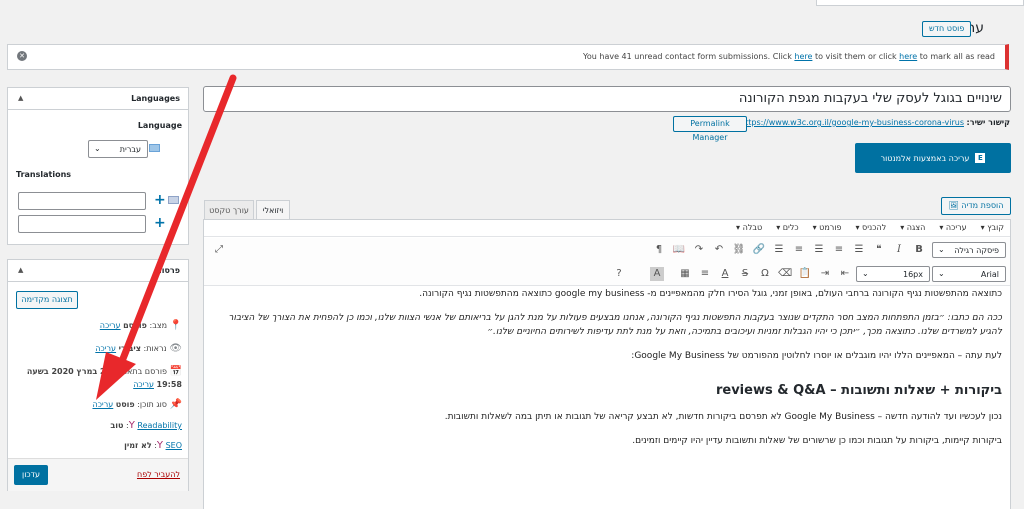 The image size is (1024, 509). Describe the element at coordinates (219, 250) in the screenshot. I see `fullscreen-icon: ⤢` at that location.